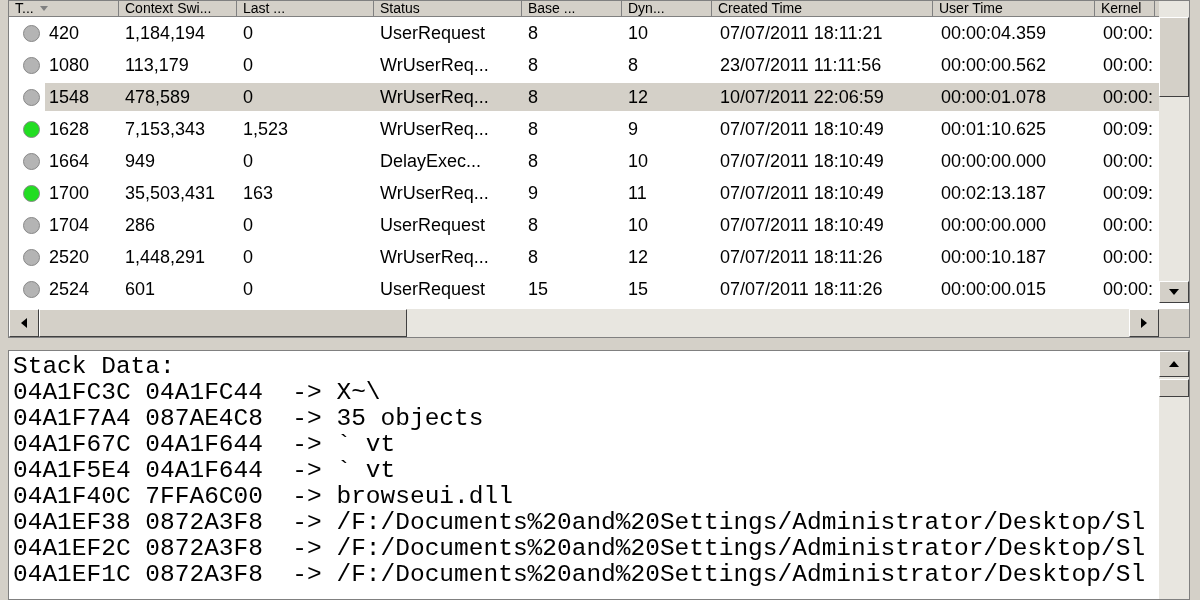 The width and height of the screenshot is (1200, 600). I want to click on table-cell: 1080, so click(69, 64).